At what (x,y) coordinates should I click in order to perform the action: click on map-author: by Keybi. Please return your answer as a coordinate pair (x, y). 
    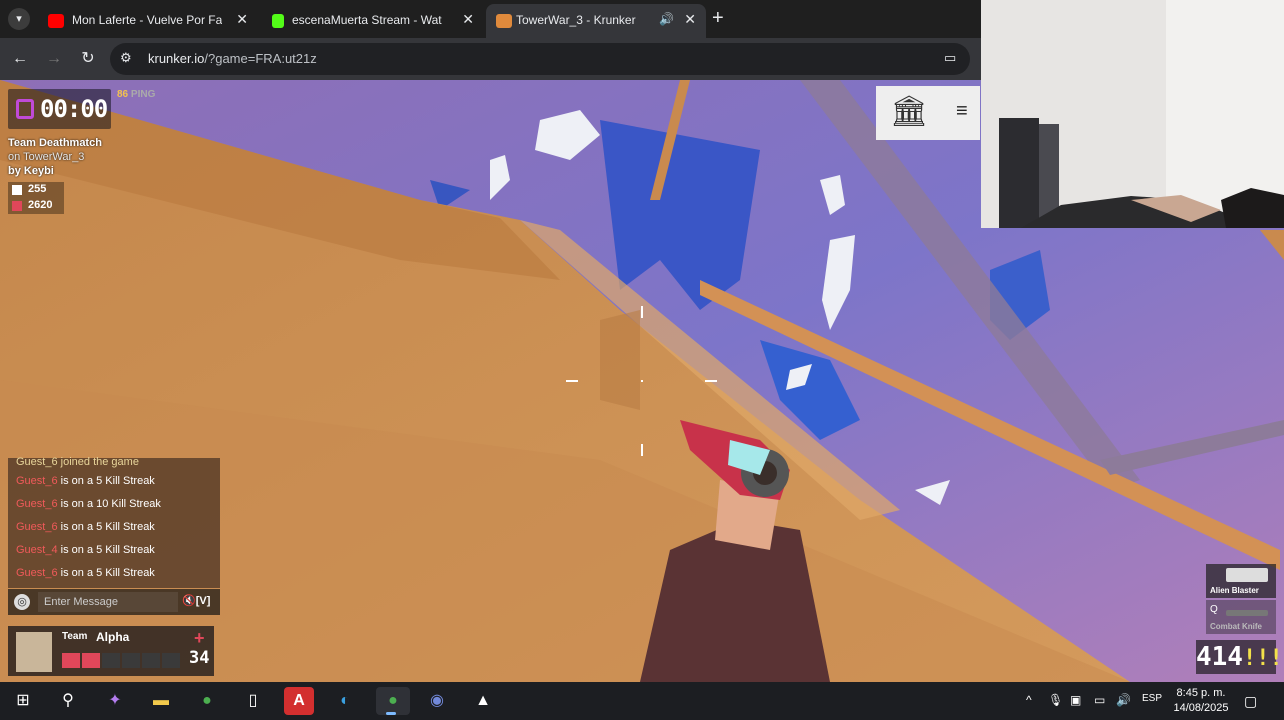
    Looking at the image, I should click on (31, 171).